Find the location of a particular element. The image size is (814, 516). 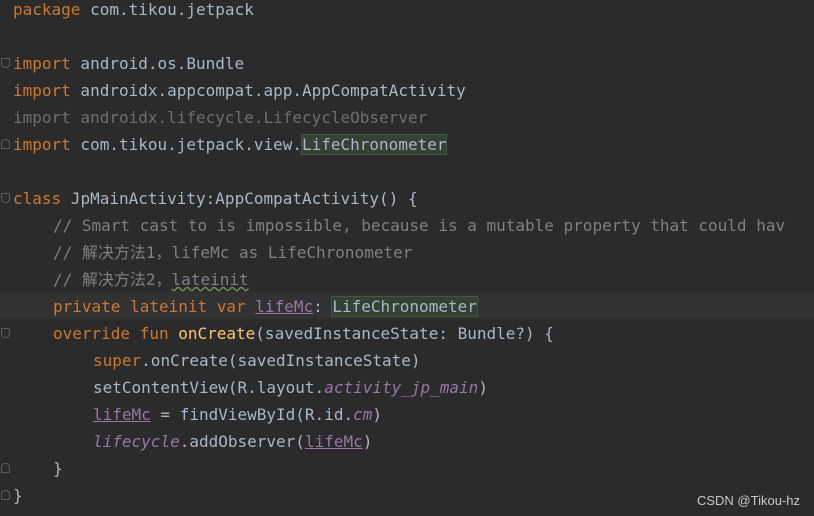

class-signature: JpMainActivity:AppCompatActivity() { is located at coordinates (239, 198).